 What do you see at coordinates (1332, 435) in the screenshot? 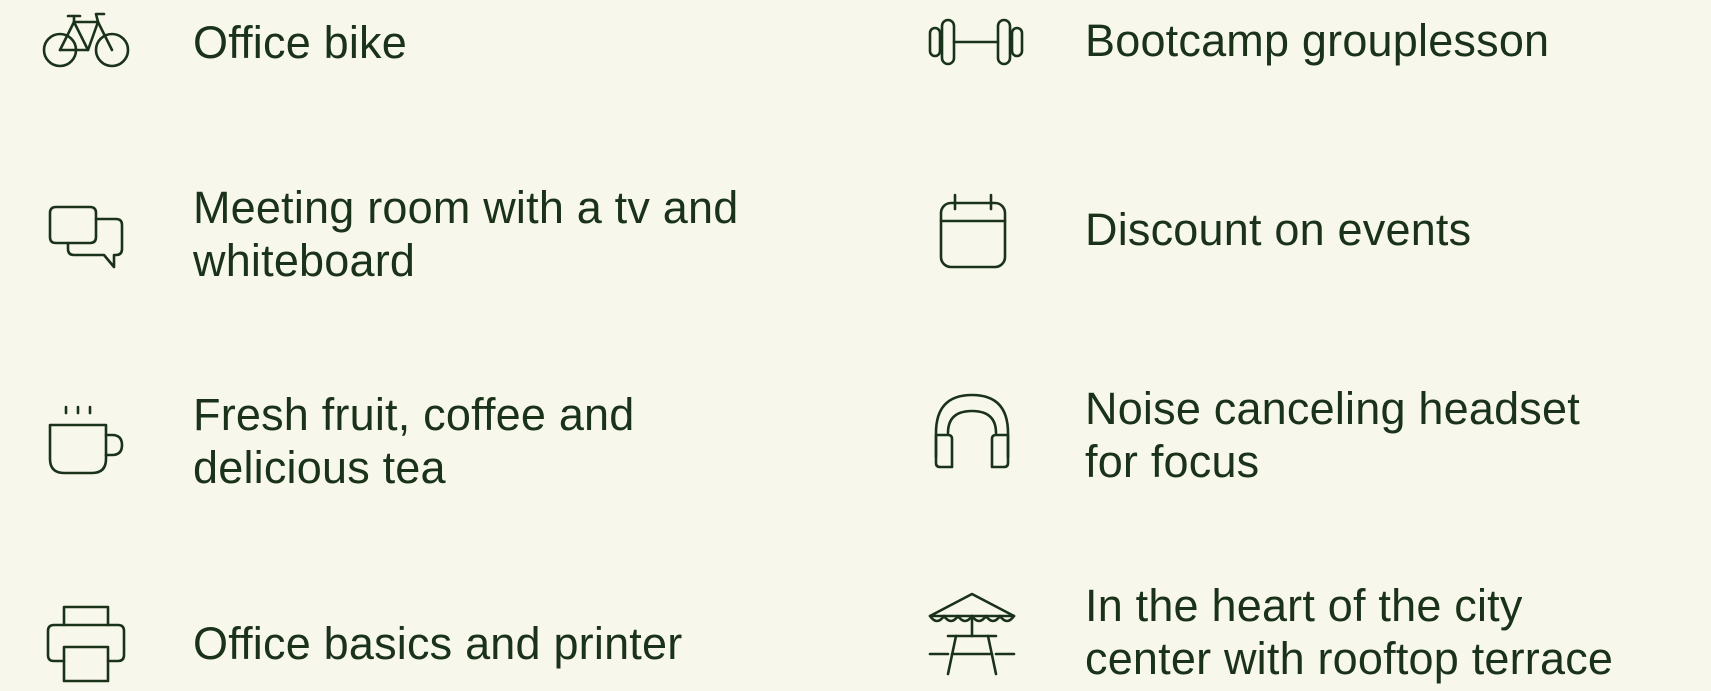
I see `feature-label: Noise canceling headset for focus` at bounding box center [1332, 435].